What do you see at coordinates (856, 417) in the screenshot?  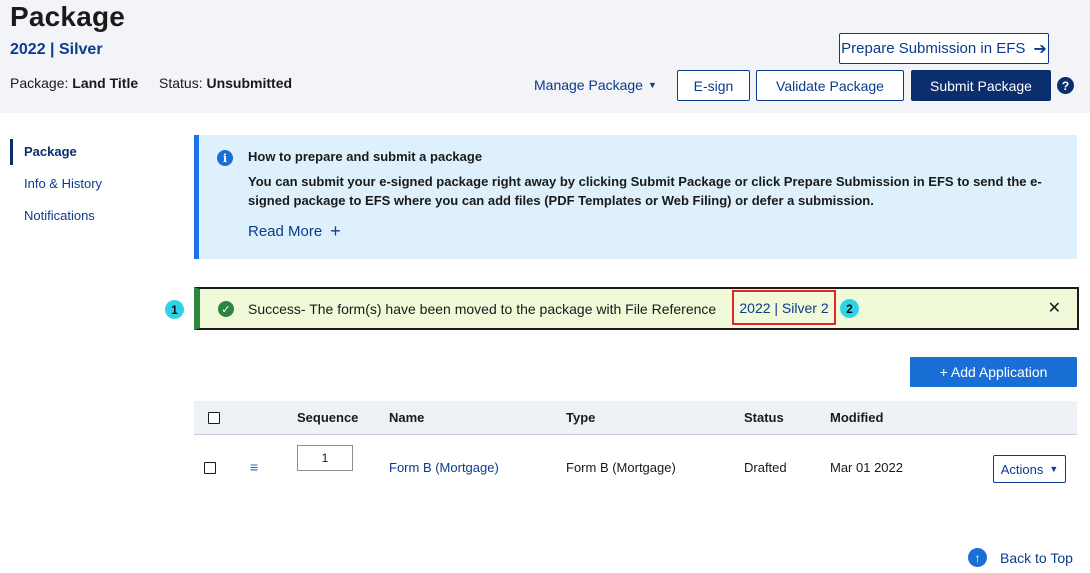 I see `col-header-modified: Modified` at bounding box center [856, 417].